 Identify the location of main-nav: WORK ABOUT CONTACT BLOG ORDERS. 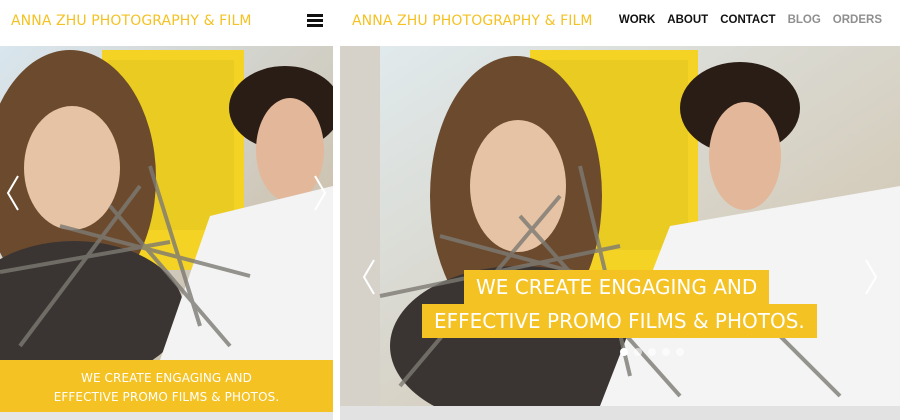
(750, 20).